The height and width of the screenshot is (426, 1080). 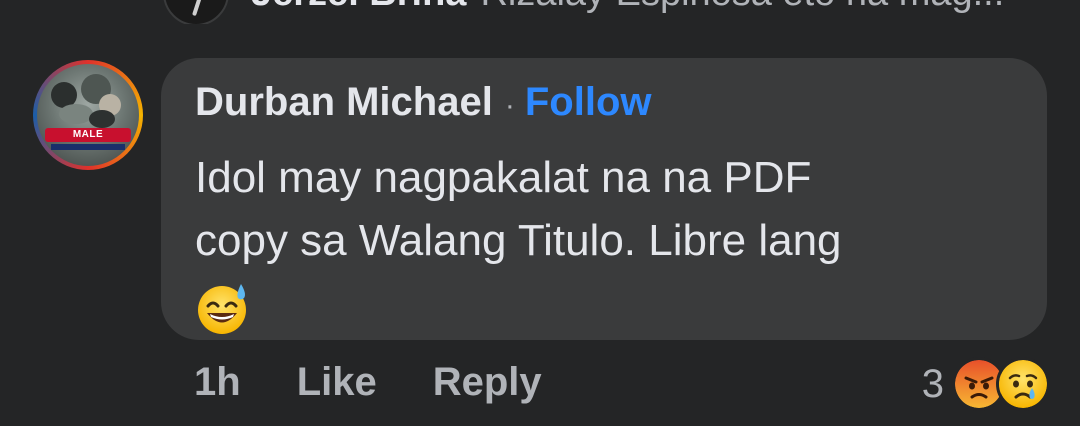 What do you see at coordinates (1023, 384) in the screenshot?
I see `sad-reaction-icon` at bounding box center [1023, 384].